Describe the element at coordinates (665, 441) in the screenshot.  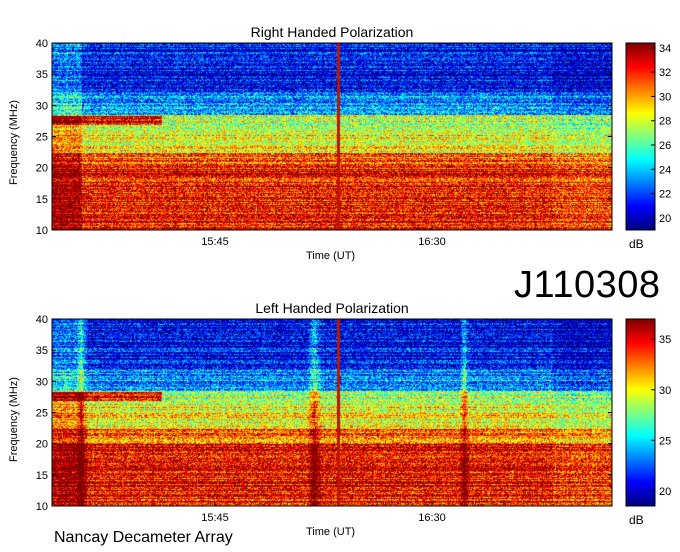
I see `colorbar-tick-label: 25` at that location.